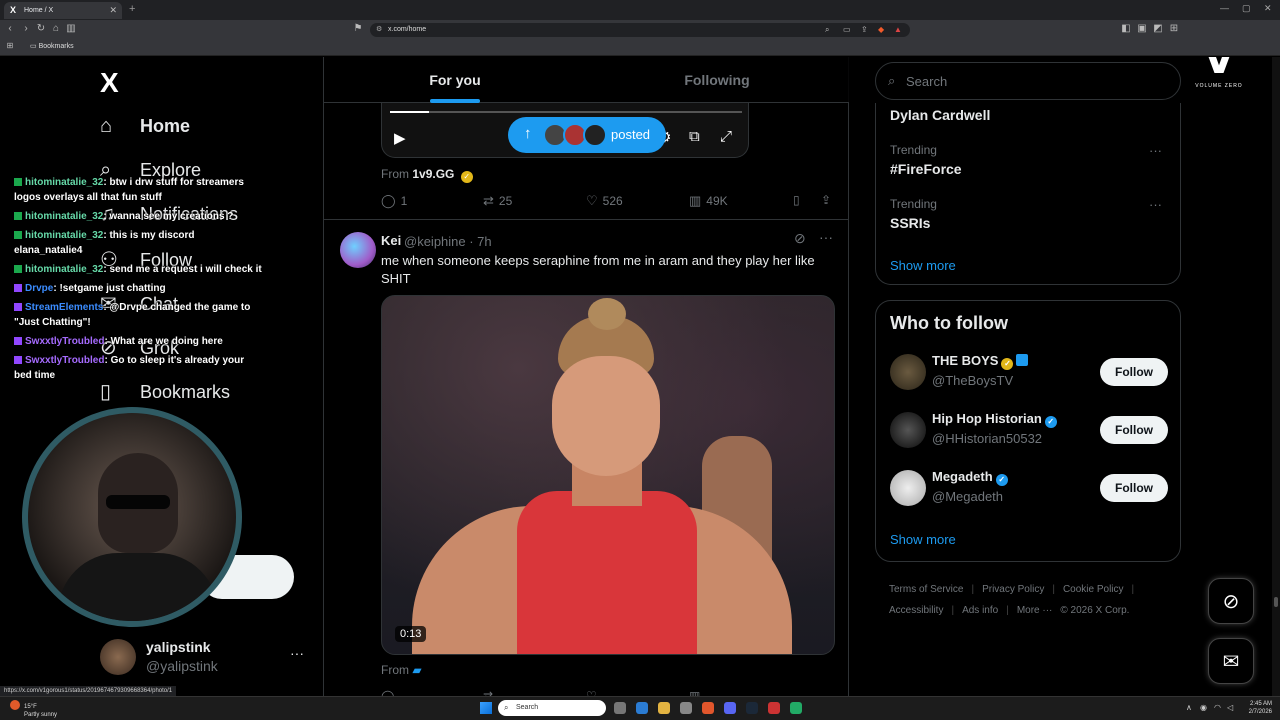  Describe the element at coordinates (1174, 28) in the screenshot. I see `extension-icon: ⊞` at that location.